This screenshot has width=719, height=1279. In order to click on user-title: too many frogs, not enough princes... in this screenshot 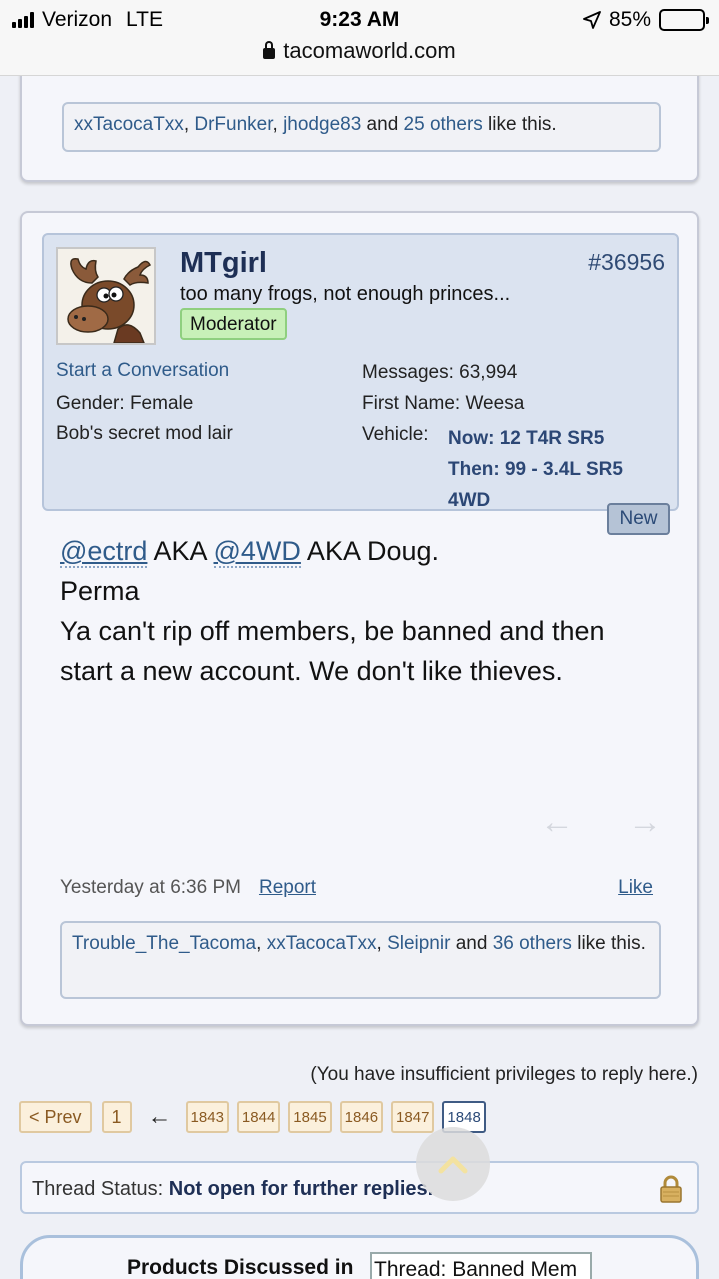, I will do `click(345, 294)`.